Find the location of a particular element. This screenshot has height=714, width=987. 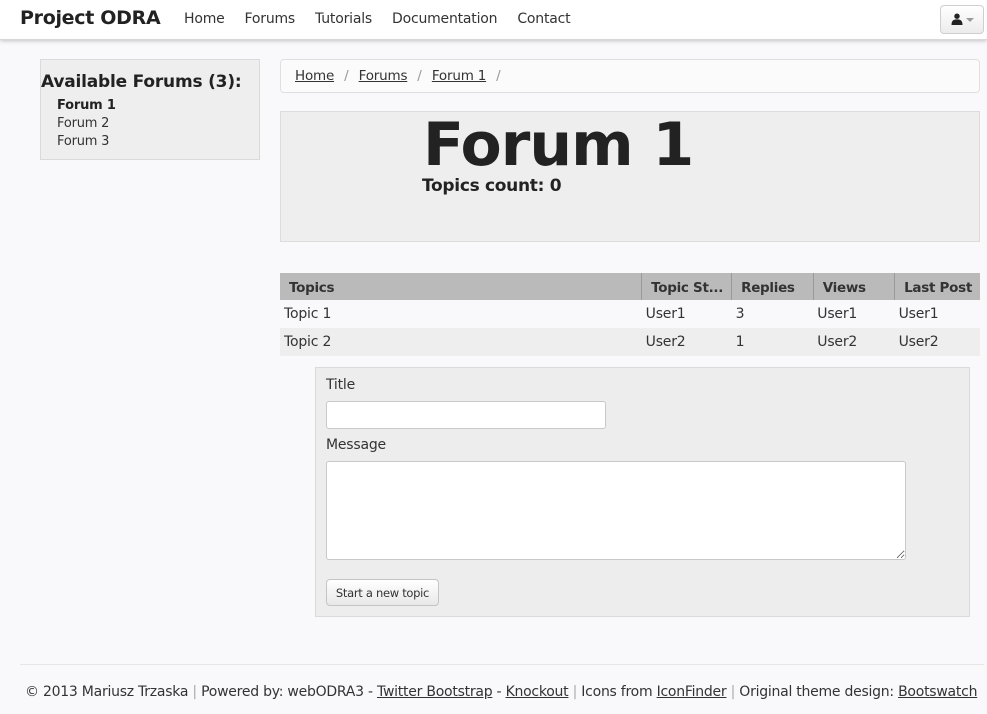

footer-powered-by: Powered by: webODRA3 - is located at coordinates (287, 692).